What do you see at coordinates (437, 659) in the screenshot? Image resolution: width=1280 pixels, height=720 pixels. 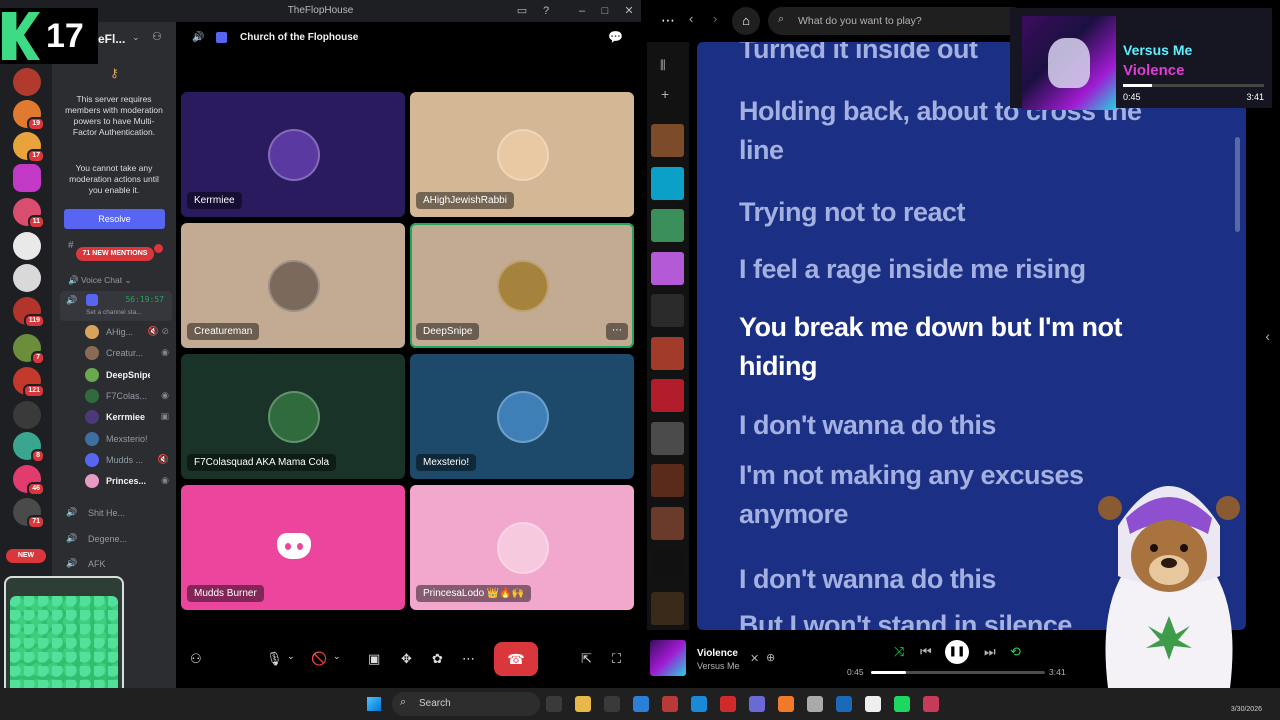 I see `soundboard-icon: ✿` at bounding box center [437, 659].